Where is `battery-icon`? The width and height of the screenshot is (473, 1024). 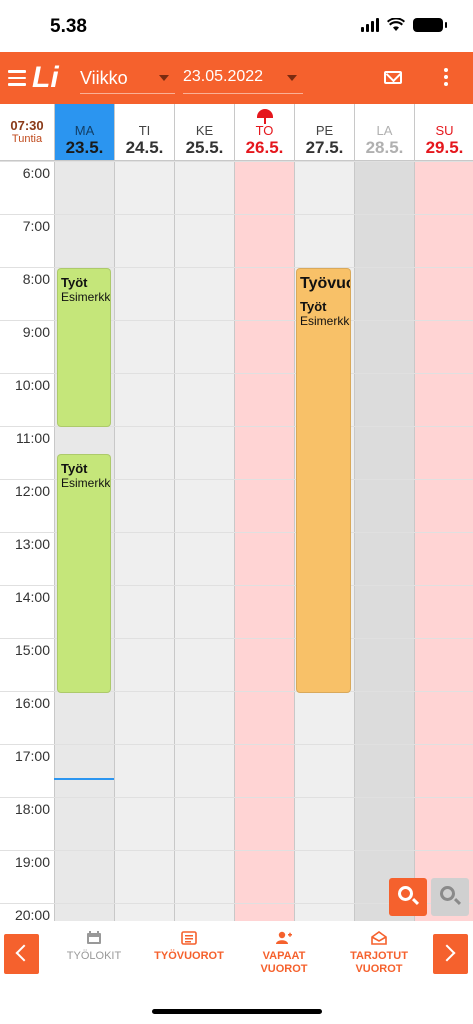 battery-icon is located at coordinates (430, 25).